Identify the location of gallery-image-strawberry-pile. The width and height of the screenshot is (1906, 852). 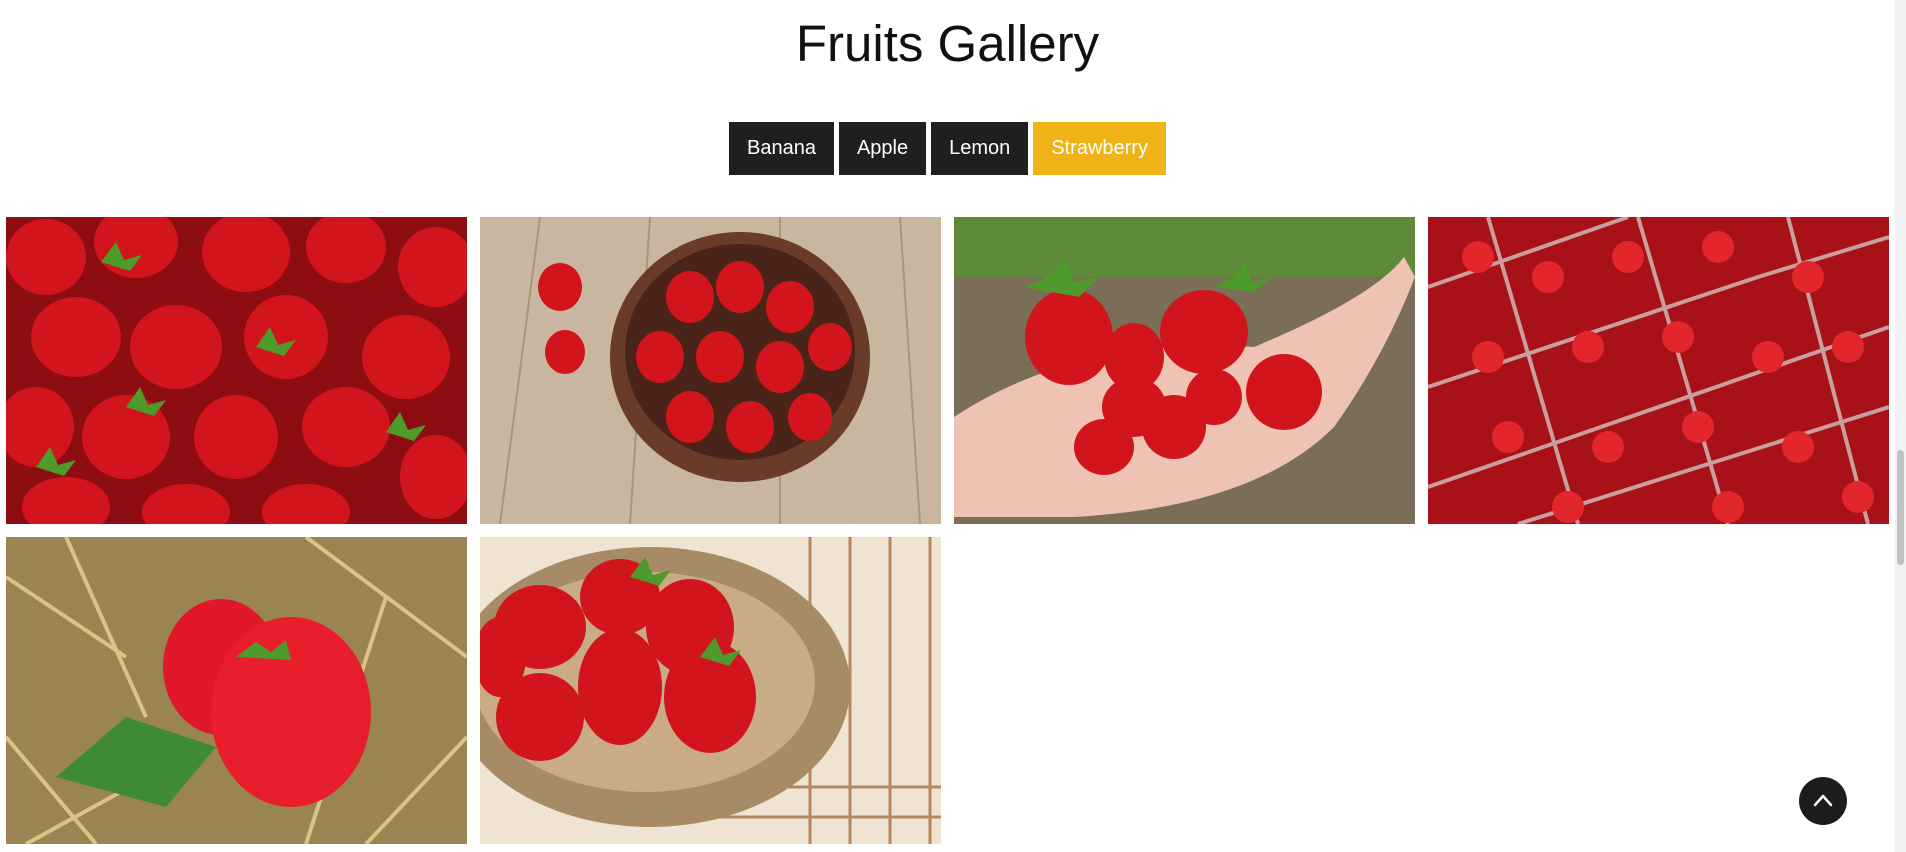
(236, 370).